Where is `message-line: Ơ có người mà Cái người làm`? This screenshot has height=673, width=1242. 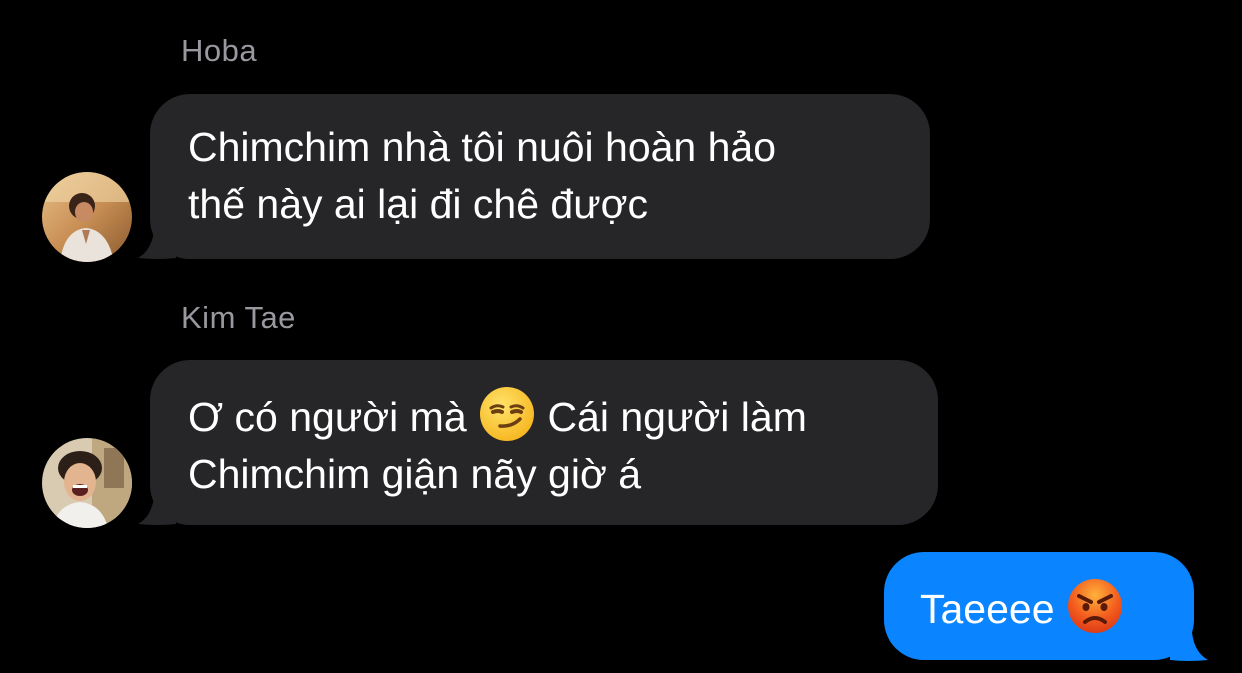 message-line: Ơ có người mà Cái người làm is located at coordinates (563, 415).